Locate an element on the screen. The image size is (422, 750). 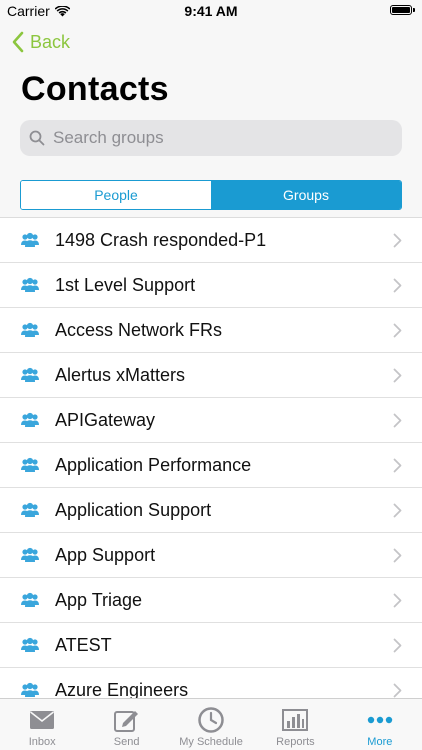
group-name: 1498 Crash responded-P1 is located at coordinates (161, 240).